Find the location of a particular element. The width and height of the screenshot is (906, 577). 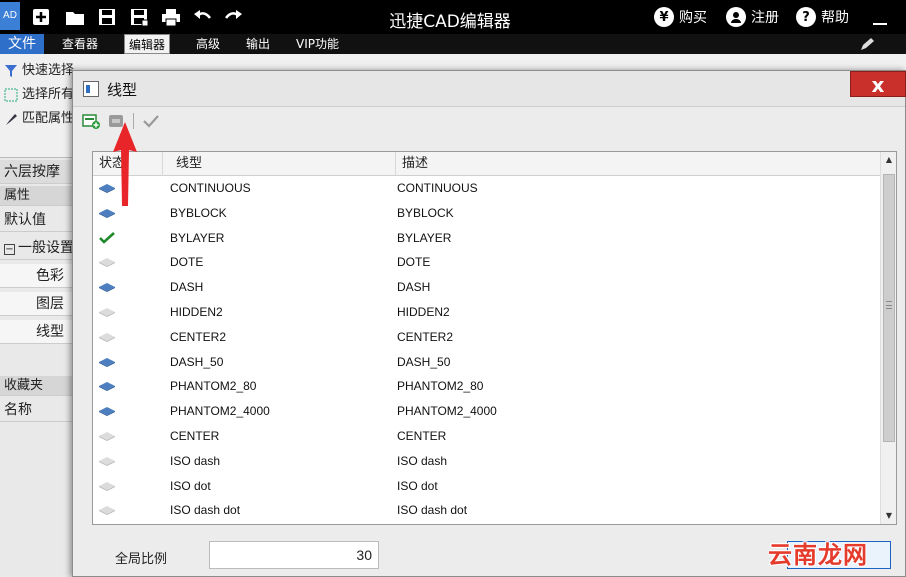

linetype-name: DASH is located at coordinates (187, 287).